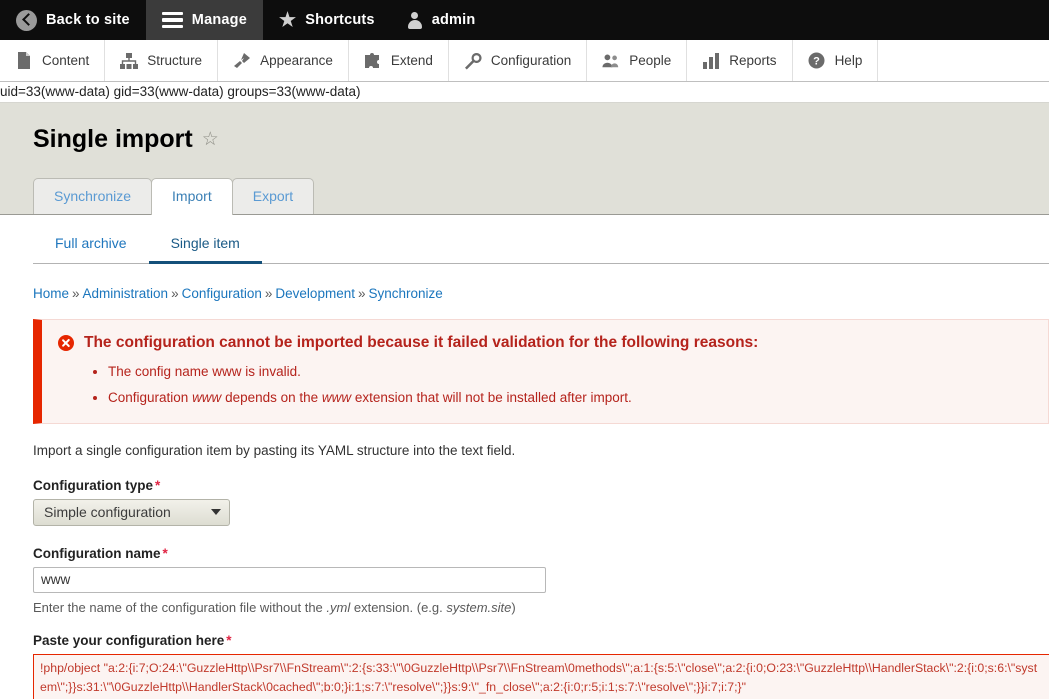 The width and height of the screenshot is (1049, 699). What do you see at coordinates (66, 60) in the screenshot?
I see `admin-menu-label-content: Content` at bounding box center [66, 60].